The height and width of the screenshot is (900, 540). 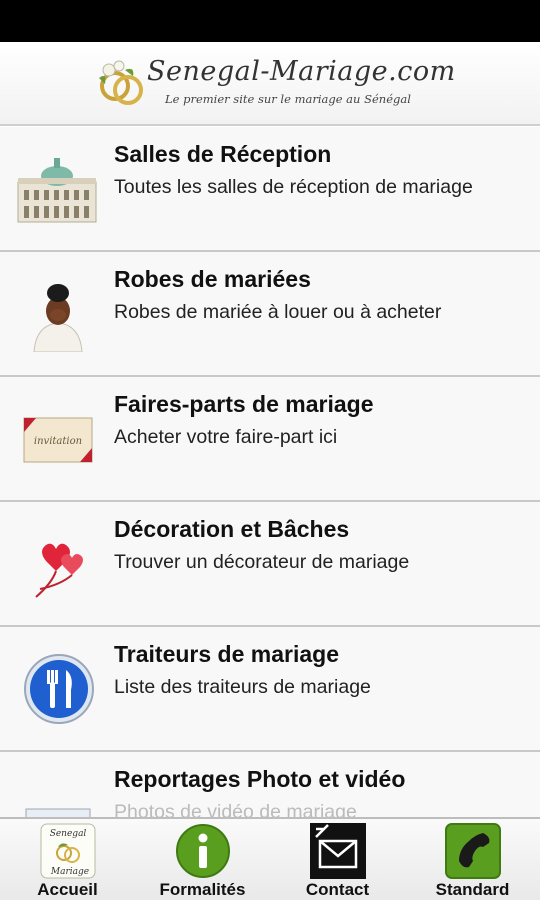 What do you see at coordinates (226, 437) in the screenshot?
I see `item-description: Acheter votre faire-part ici` at bounding box center [226, 437].